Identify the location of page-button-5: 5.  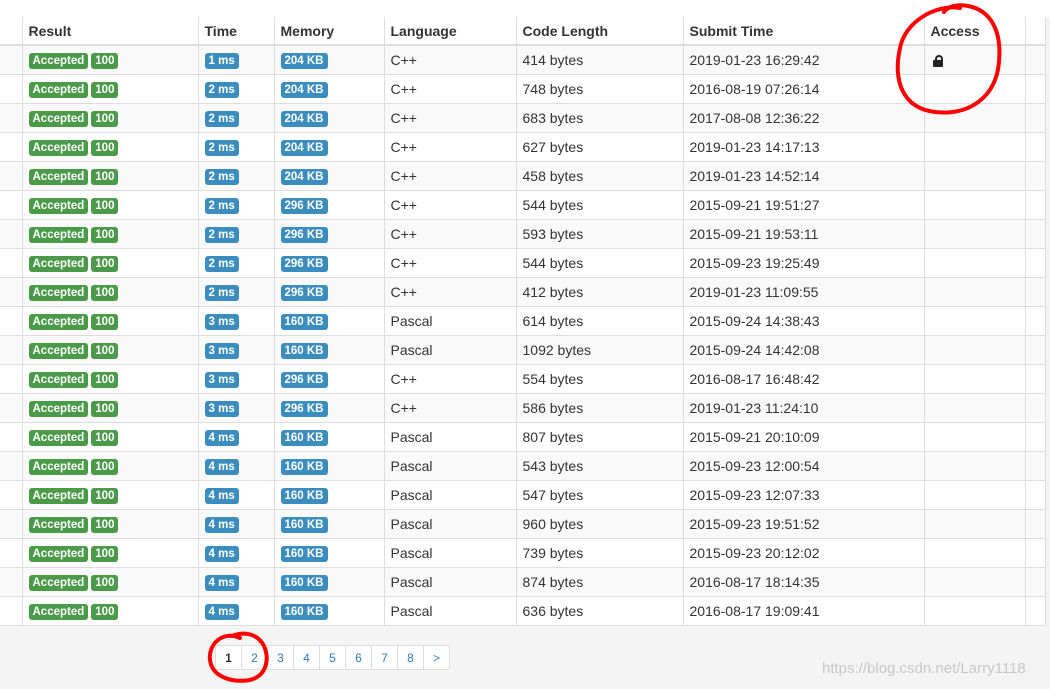
(332, 657).